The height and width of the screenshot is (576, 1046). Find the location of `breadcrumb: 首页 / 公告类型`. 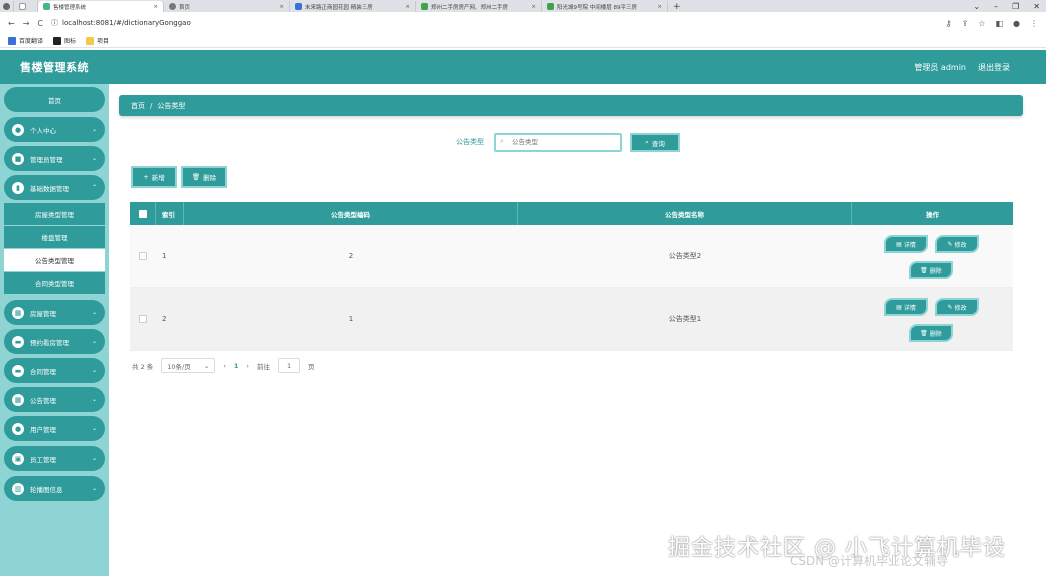

breadcrumb: 首页 / 公告类型 is located at coordinates (571, 105).